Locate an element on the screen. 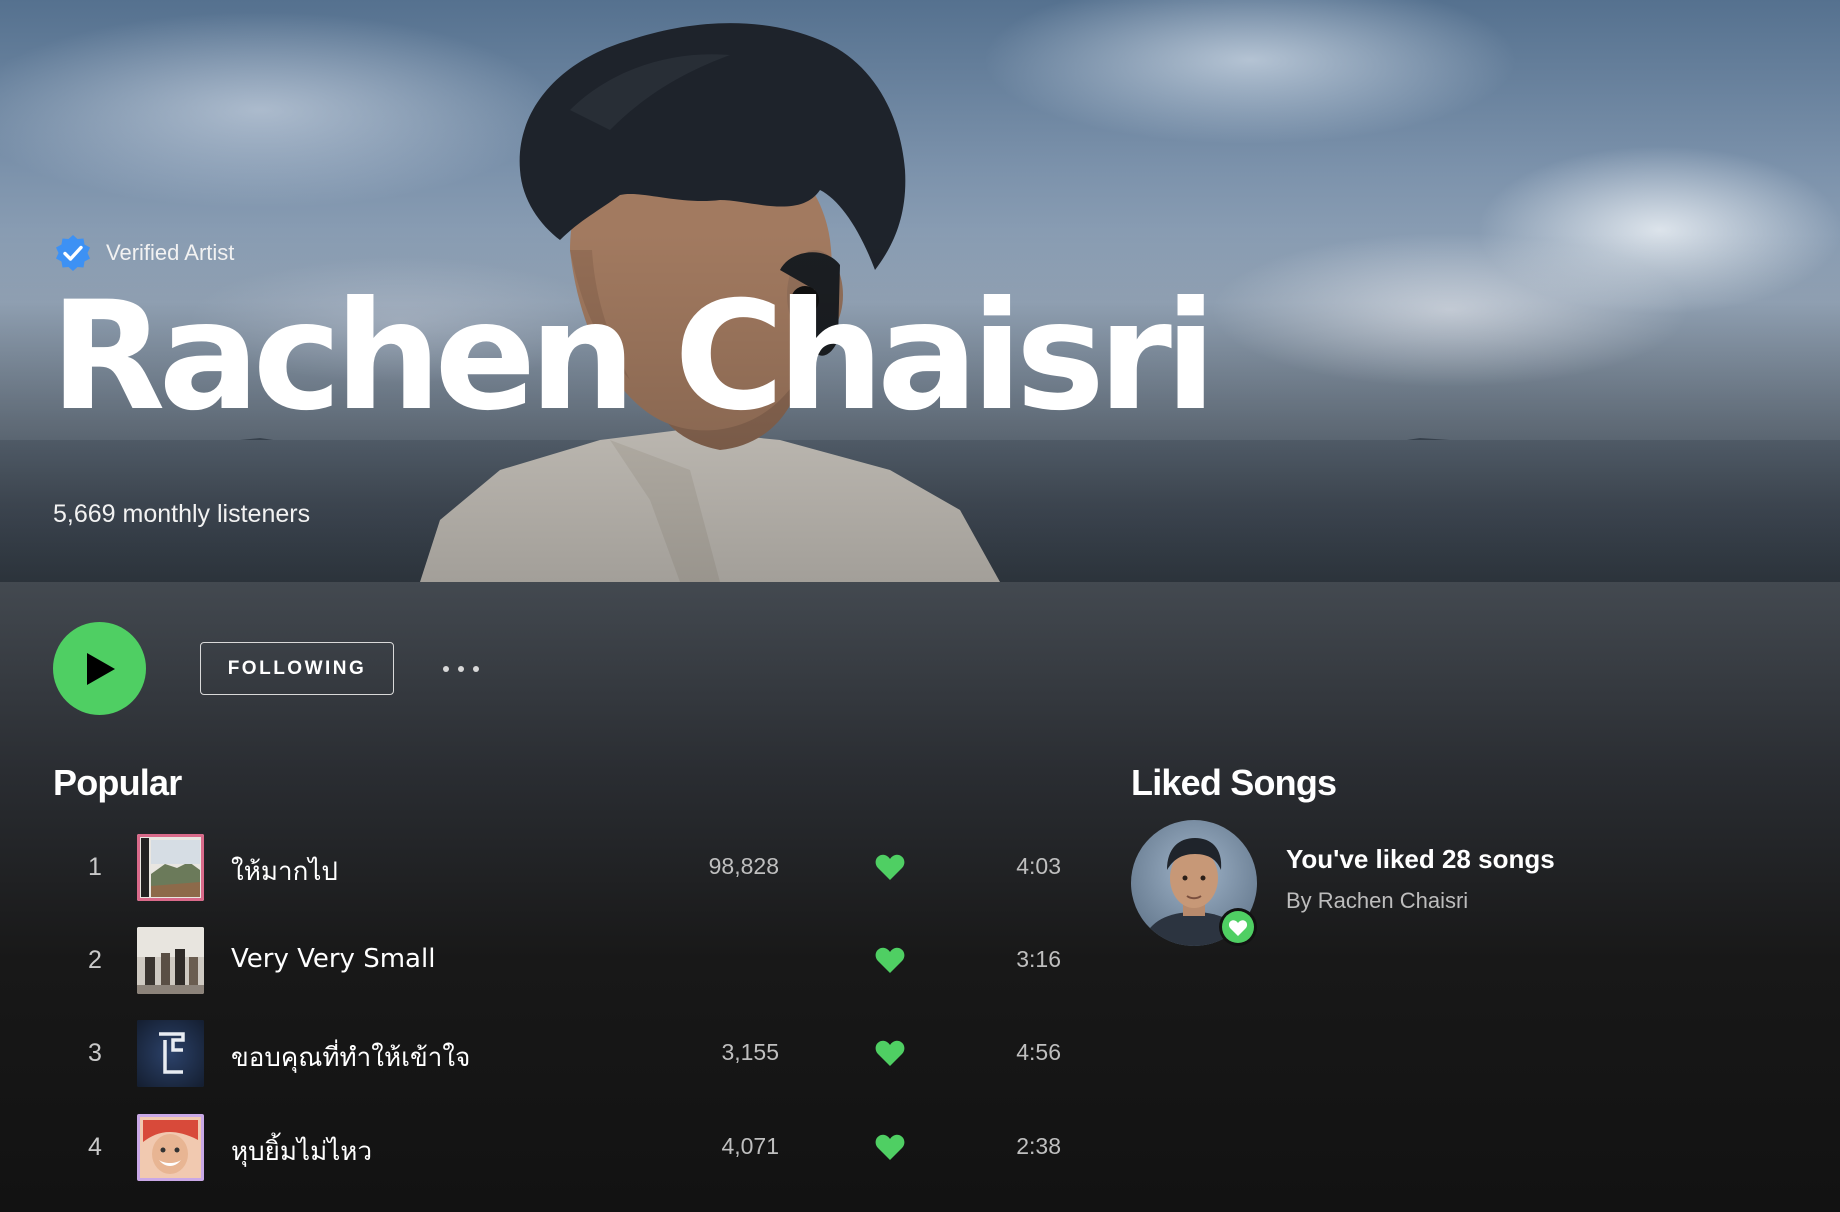  track-number: 1 is located at coordinates (95, 867).